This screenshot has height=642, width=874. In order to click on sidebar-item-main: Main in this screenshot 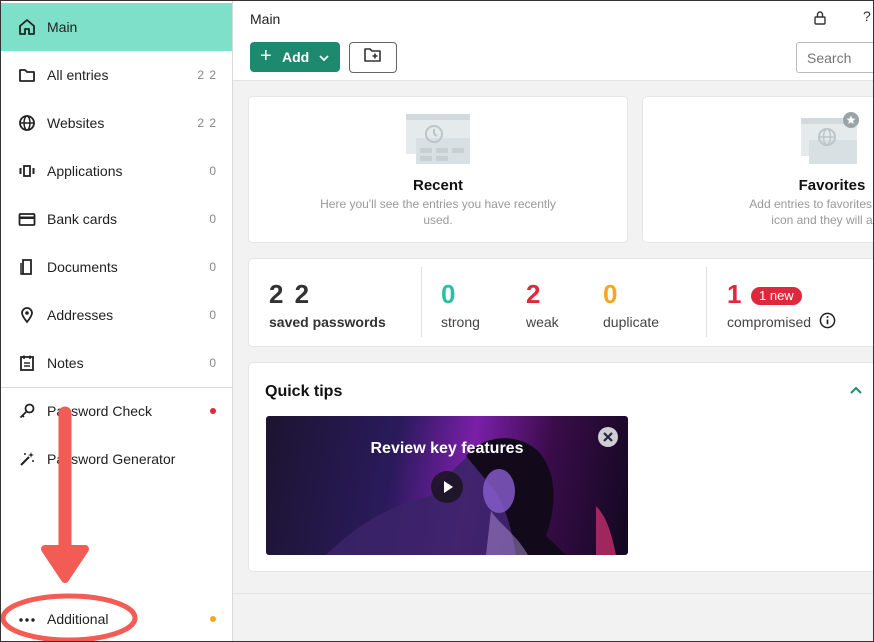, I will do `click(116, 27)`.